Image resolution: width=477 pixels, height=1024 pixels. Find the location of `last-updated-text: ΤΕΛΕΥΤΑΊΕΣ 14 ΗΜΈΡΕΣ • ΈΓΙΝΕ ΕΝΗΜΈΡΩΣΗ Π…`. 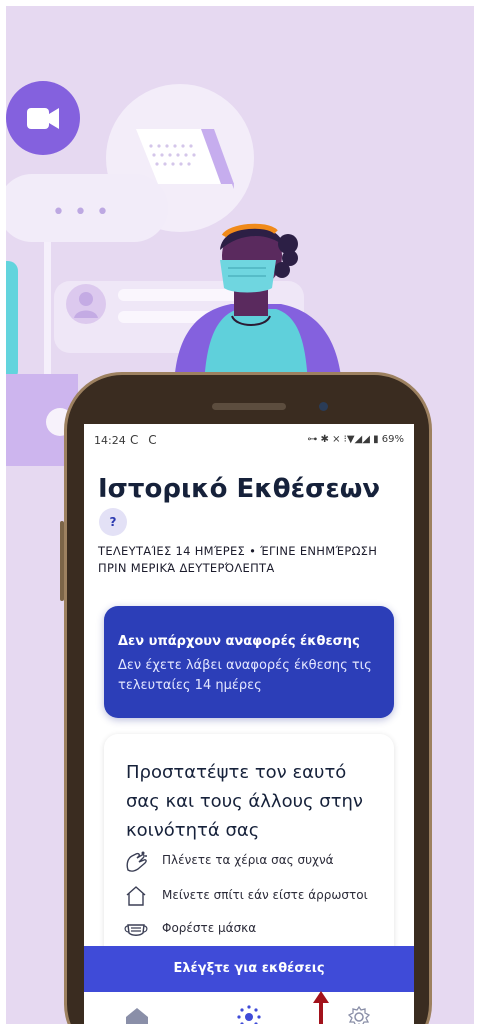

last-updated-text: ΤΕΛΕΥΤΑΊΕΣ 14 ΗΜΈΡΕΣ • ΈΓΙΝΕ ΕΝΗΜΈΡΩΣΗ Π… is located at coordinates (238, 559).